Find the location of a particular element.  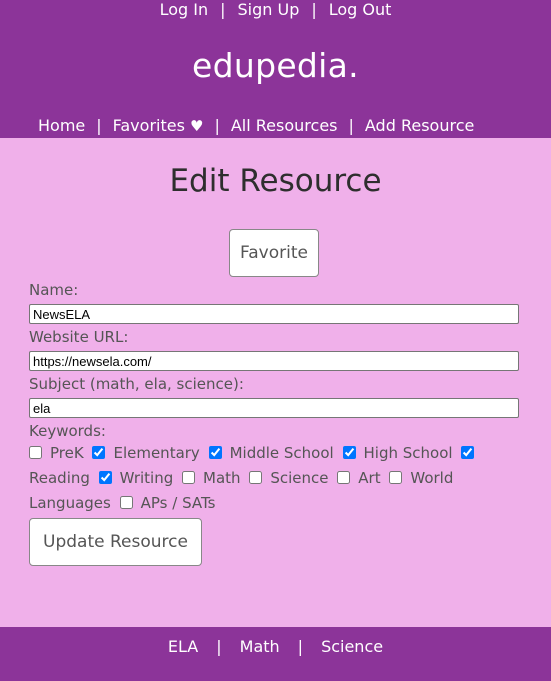

name-input is located at coordinates (274, 314).